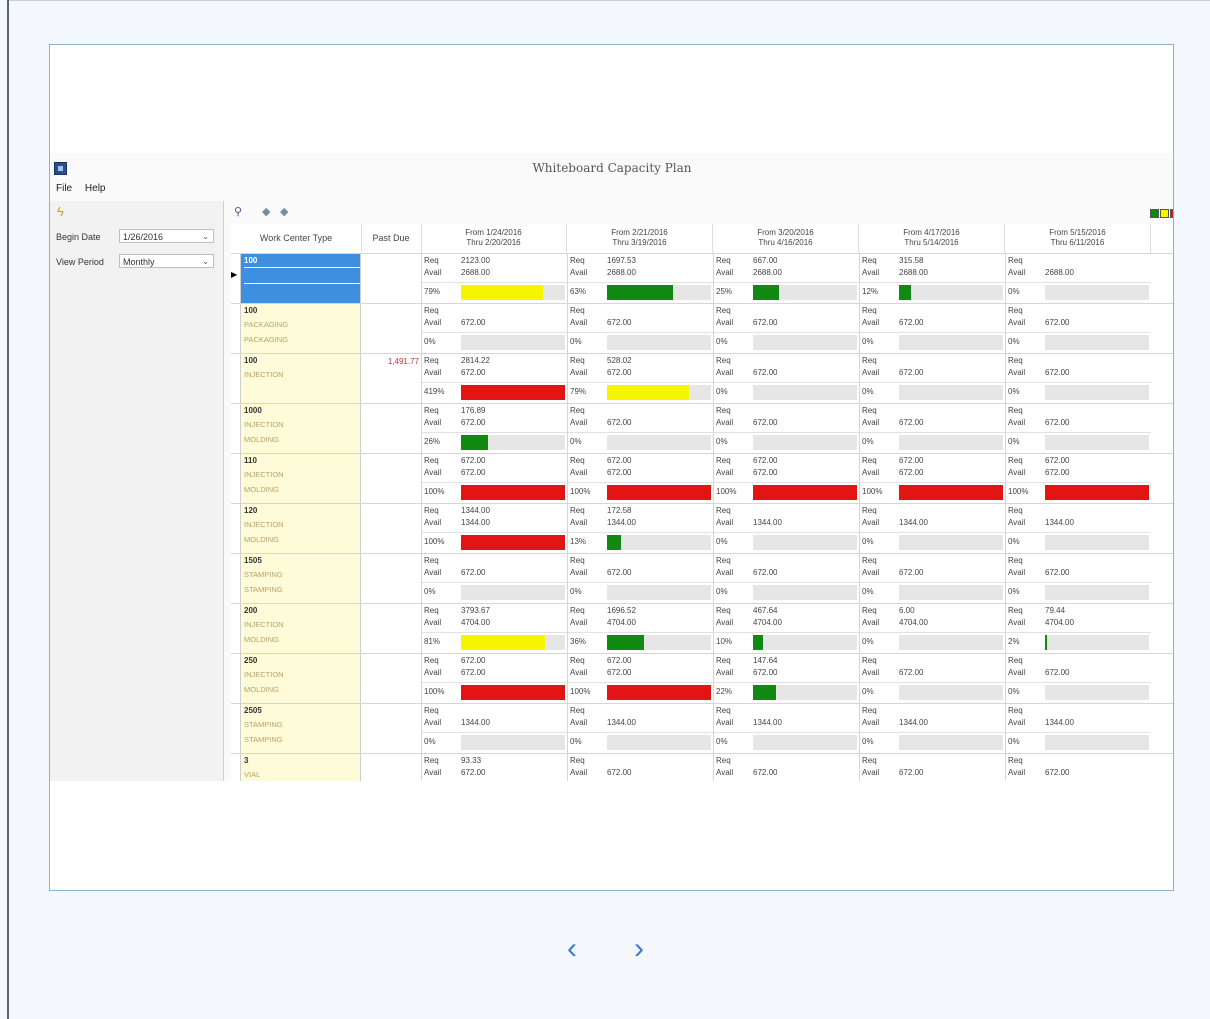 The image size is (1210, 1019). Describe the element at coordinates (786, 678) in the screenshot. I see `period-cell: Req 147.64 Avail 672.00 22%` at that location.